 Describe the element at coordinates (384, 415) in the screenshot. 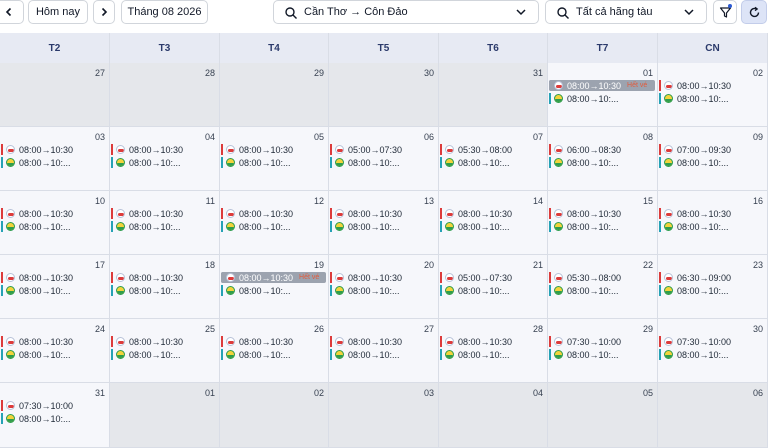

I see `day-cell: 03` at that location.